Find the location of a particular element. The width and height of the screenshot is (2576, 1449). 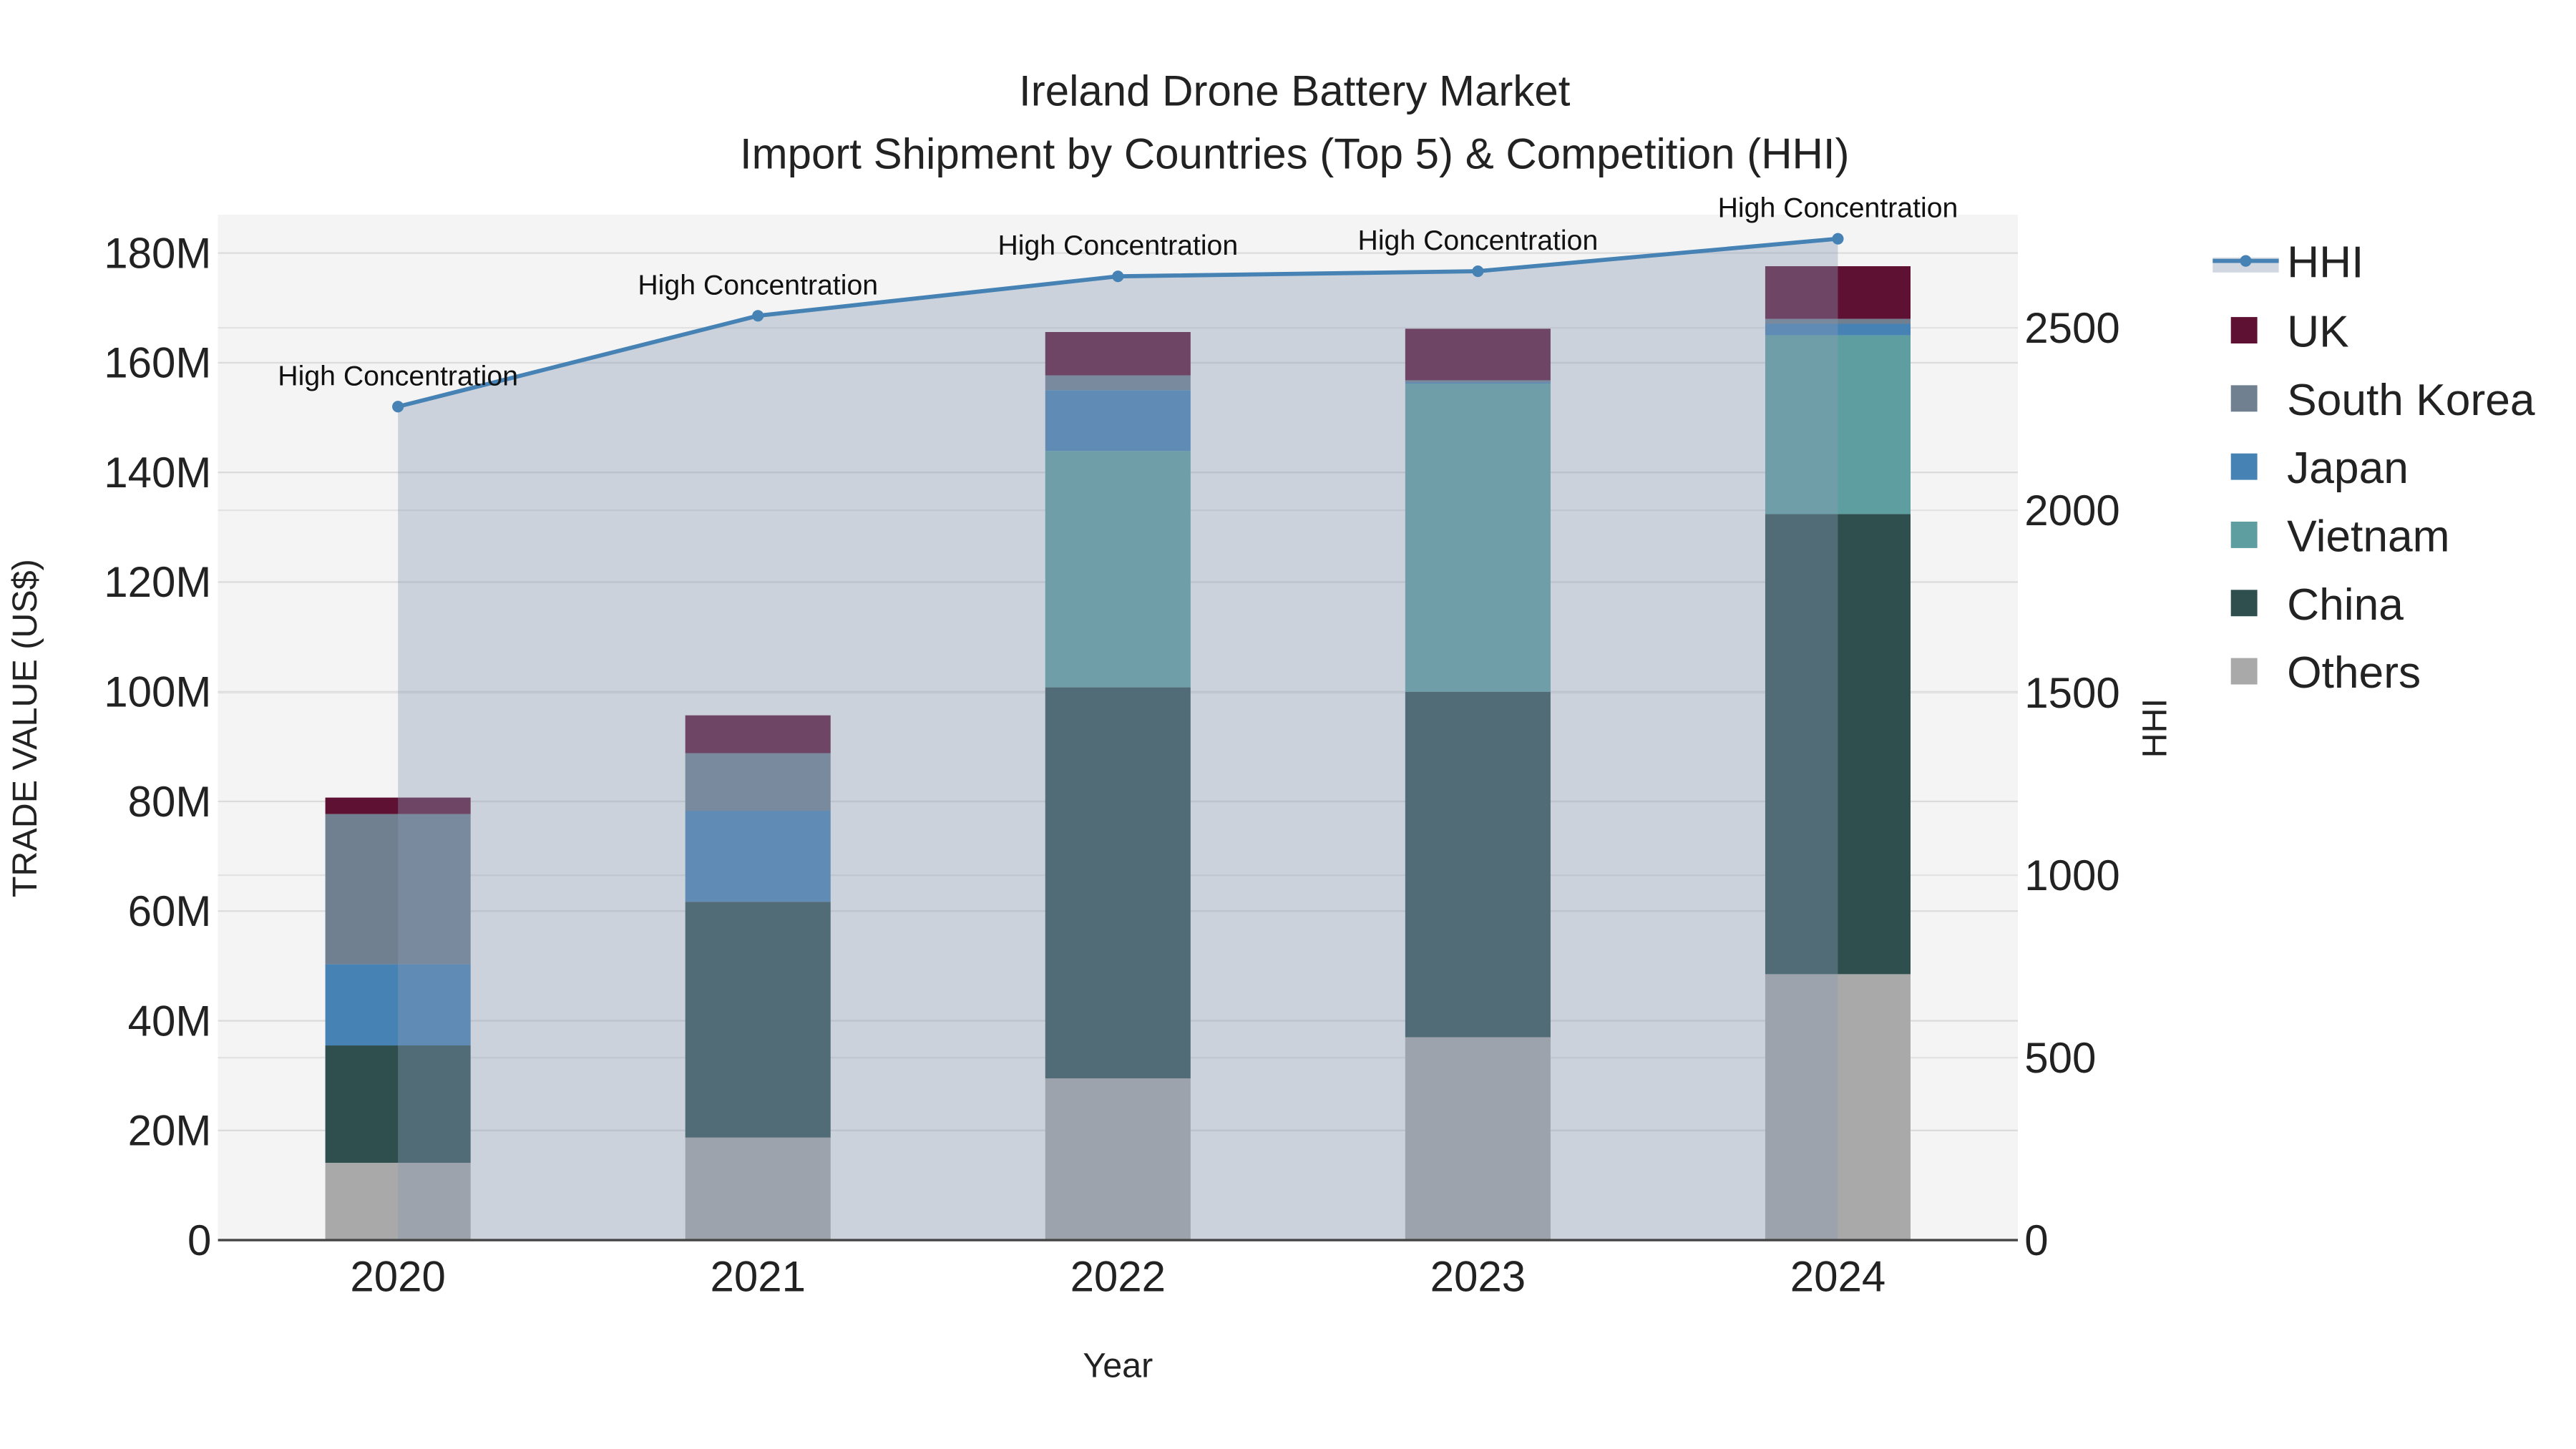

chart-title: Ireland Drone Battery Market is located at coordinates (1295, 91).